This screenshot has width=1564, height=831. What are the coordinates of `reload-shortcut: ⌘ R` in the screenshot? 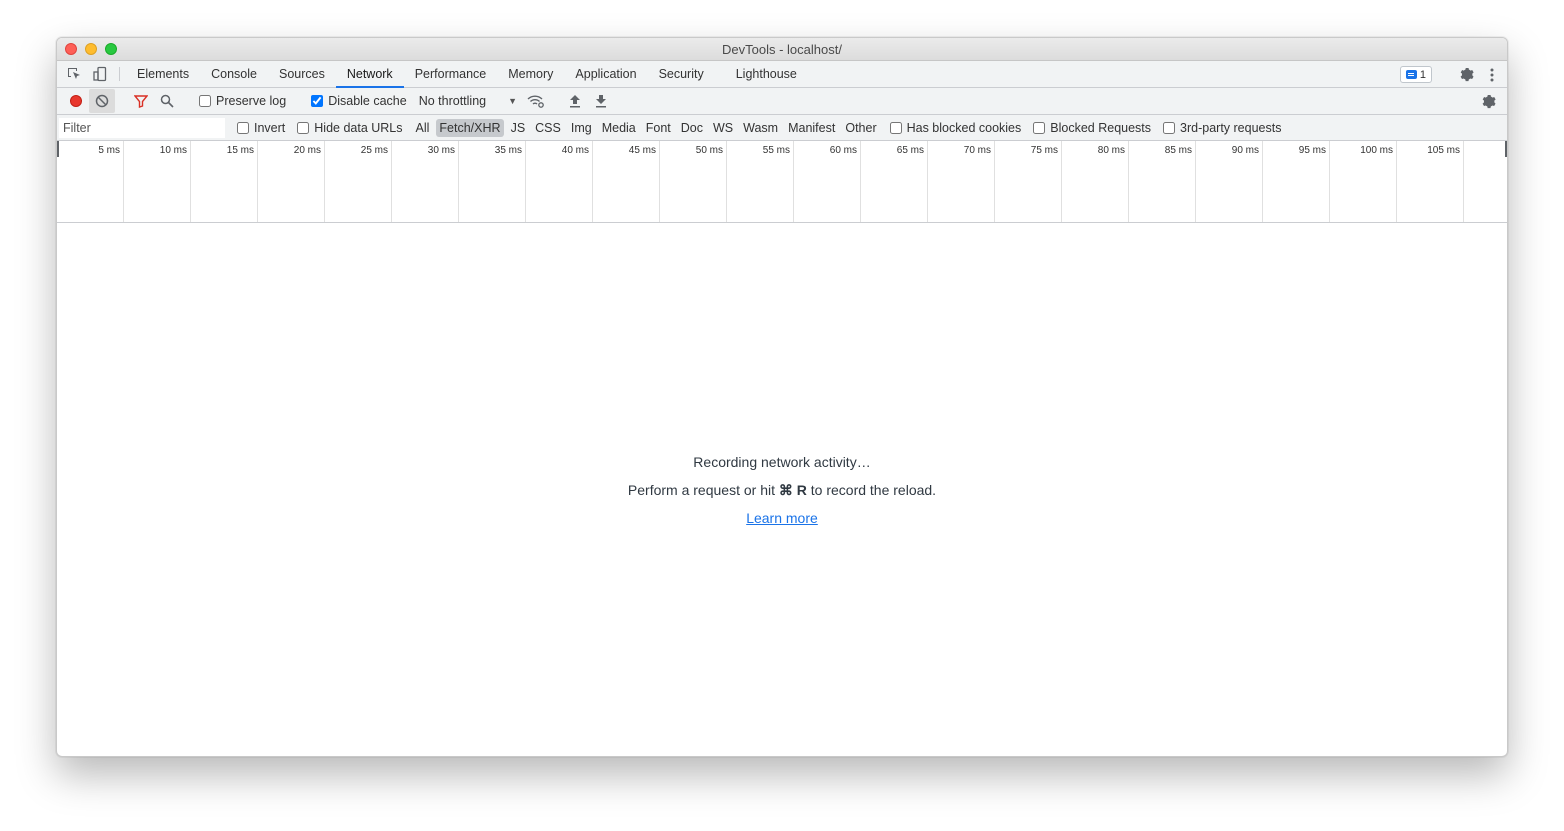 It's located at (792, 490).